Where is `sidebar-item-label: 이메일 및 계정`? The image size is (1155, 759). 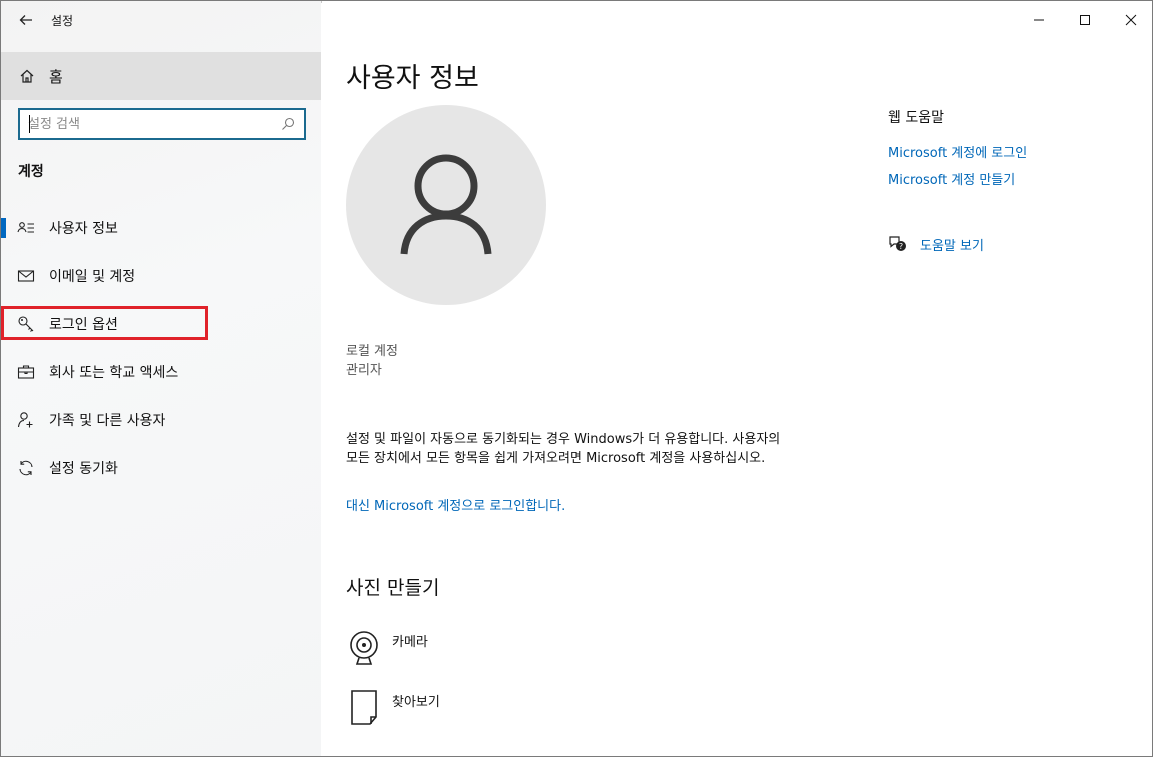 sidebar-item-label: 이메일 및 계정 is located at coordinates (92, 277).